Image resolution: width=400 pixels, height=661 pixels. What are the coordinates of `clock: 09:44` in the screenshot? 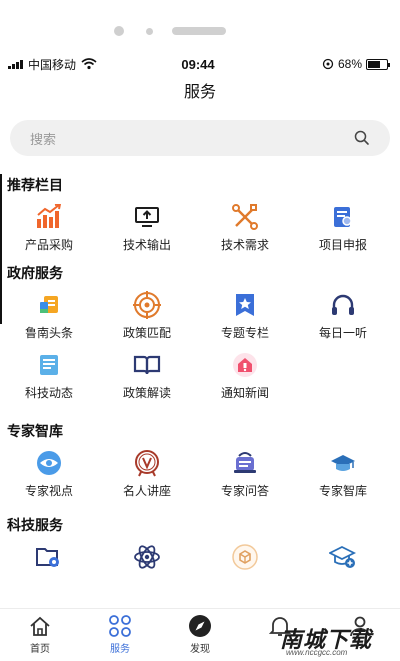 It's located at (198, 64).